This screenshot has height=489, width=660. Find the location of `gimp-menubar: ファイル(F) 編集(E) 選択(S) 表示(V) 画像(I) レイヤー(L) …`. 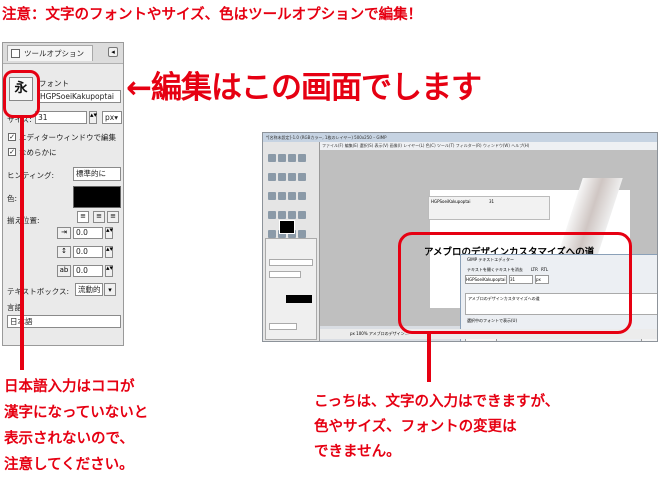

gimp-menubar: ファイル(F) 編集(E) 選択(S) 表示(V) 画像(I) レイヤー(L) … is located at coordinates (488, 146).